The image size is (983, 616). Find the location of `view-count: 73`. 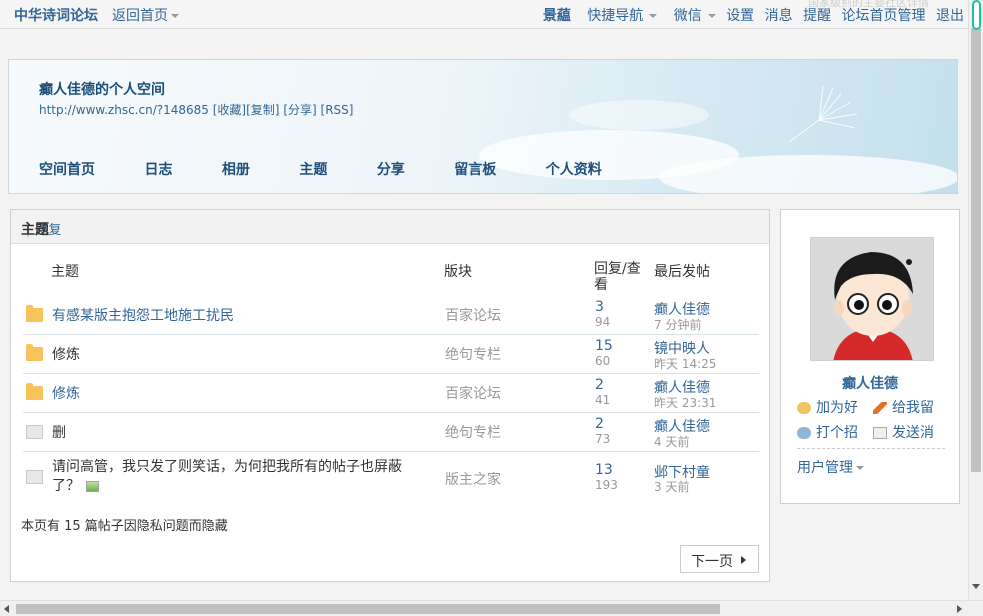

view-count: 73 is located at coordinates (603, 439).